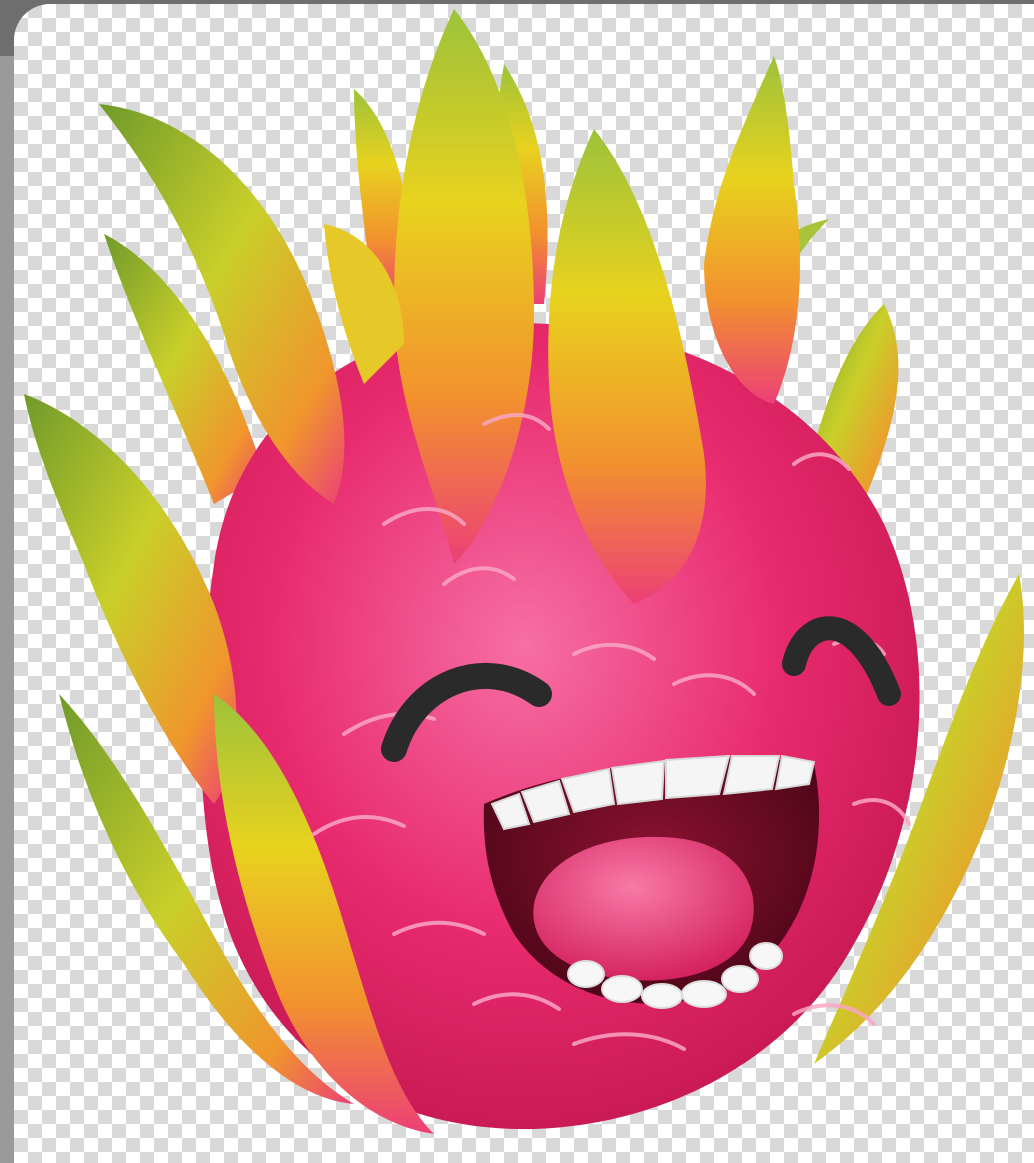 This screenshot has height=1163, width=1034. Describe the element at coordinates (7, 609) in the screenshot. I see `side-strip` at that location.